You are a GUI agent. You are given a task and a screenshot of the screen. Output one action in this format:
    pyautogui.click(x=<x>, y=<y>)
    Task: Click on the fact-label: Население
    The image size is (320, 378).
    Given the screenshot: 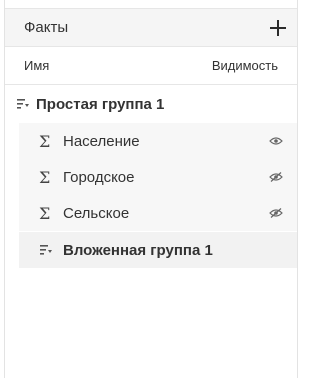 What is the action you would take?
    pyautogui.click(x=101, y=141)
    